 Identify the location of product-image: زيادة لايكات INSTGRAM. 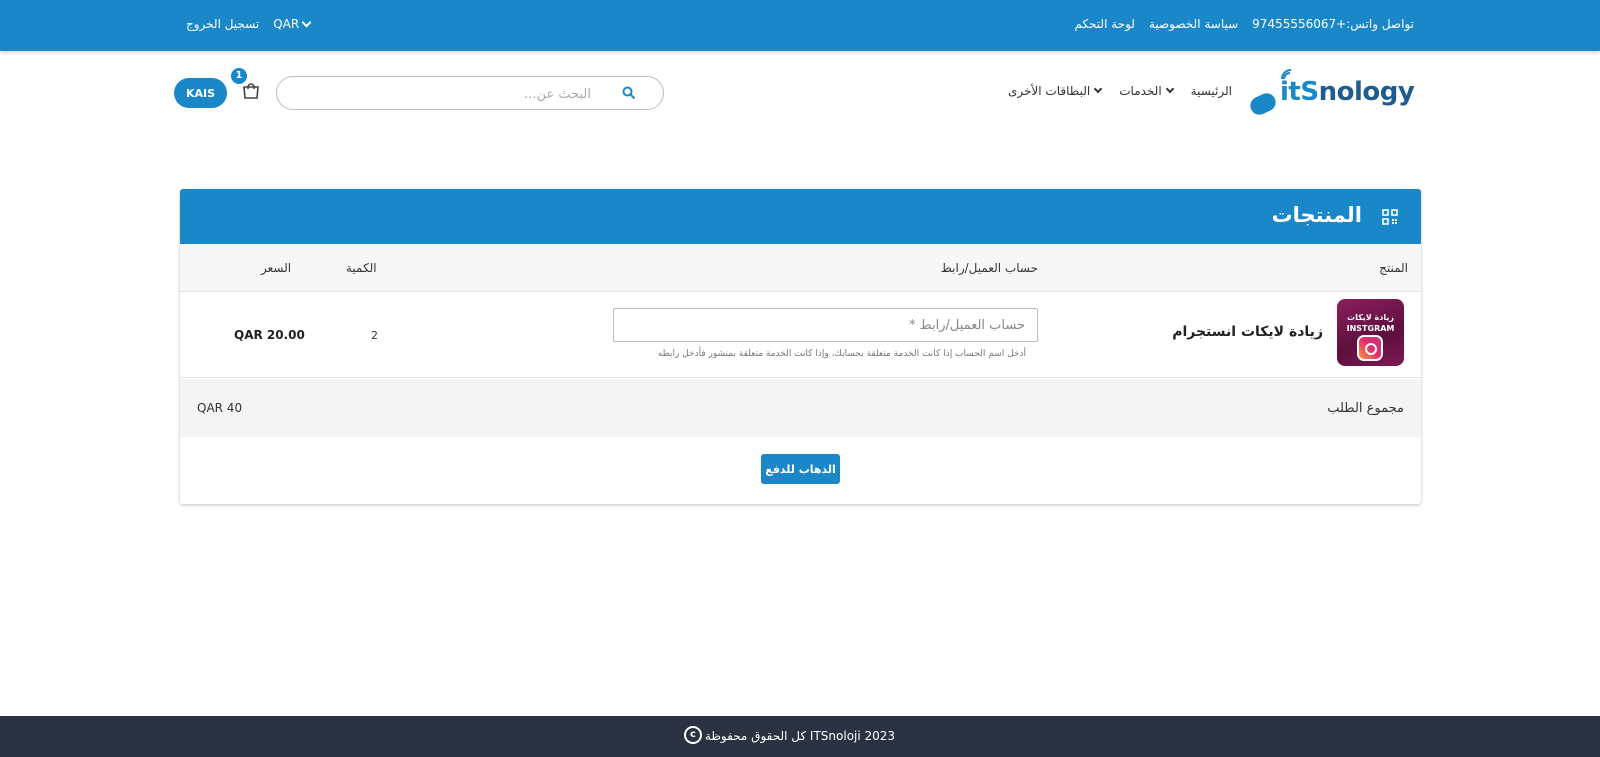
(1370, 332).